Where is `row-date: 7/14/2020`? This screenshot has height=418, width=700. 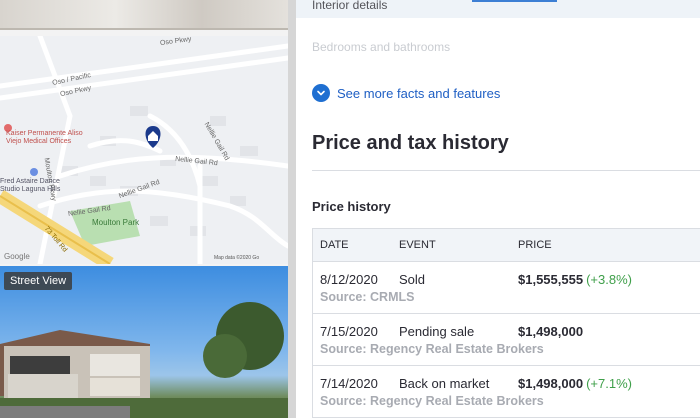
row-date: 7/14/2020 is located at coordinates (349, 383).